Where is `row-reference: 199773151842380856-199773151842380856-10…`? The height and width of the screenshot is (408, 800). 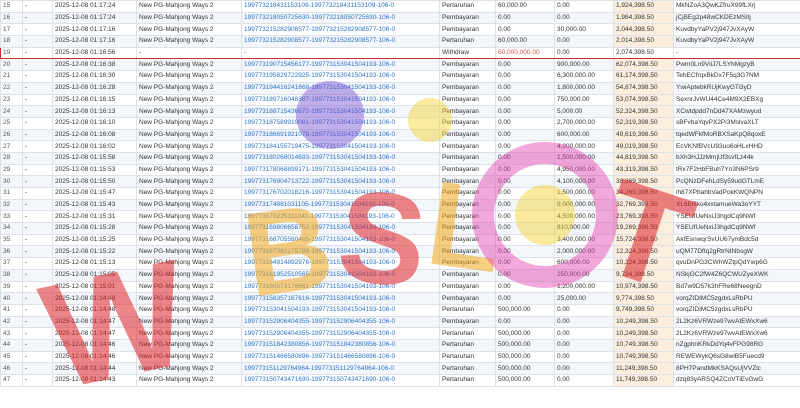
row-reference: 199773151842380856-199773151842380856-10… is located at coordinates (340, 345).